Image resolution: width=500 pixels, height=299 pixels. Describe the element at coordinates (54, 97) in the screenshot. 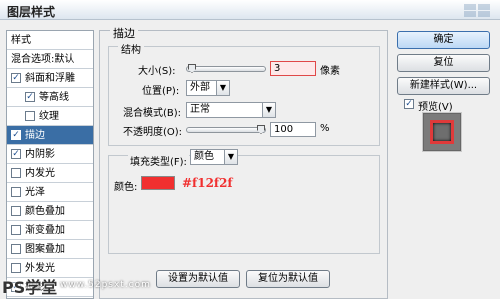

I see `style-list-label: 等高线` at that location.